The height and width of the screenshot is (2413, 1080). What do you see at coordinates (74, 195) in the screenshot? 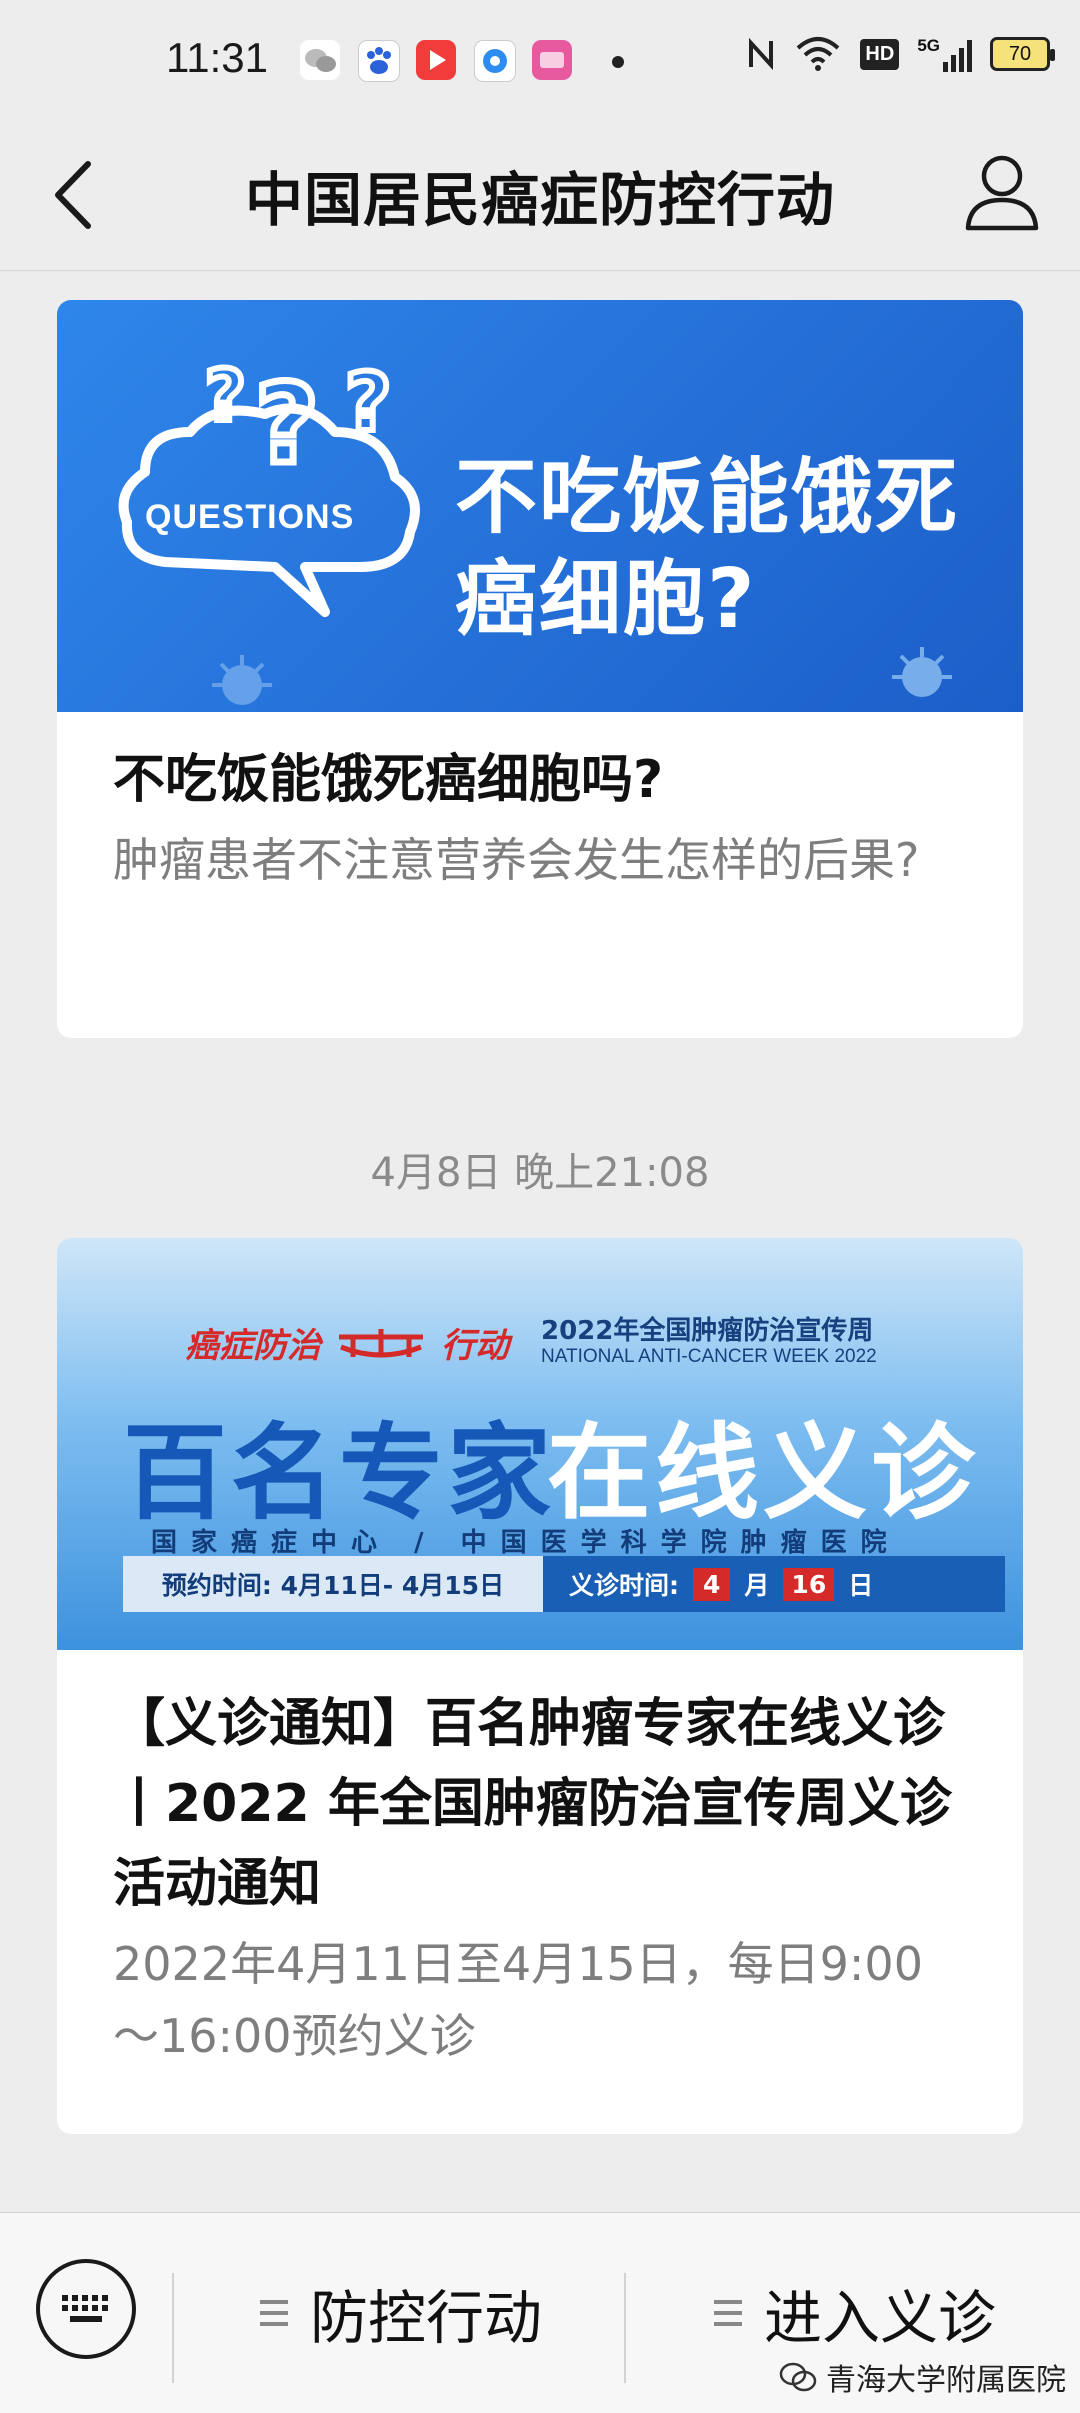
I see `back-arrow-icon` at bounding box center [74, 195].